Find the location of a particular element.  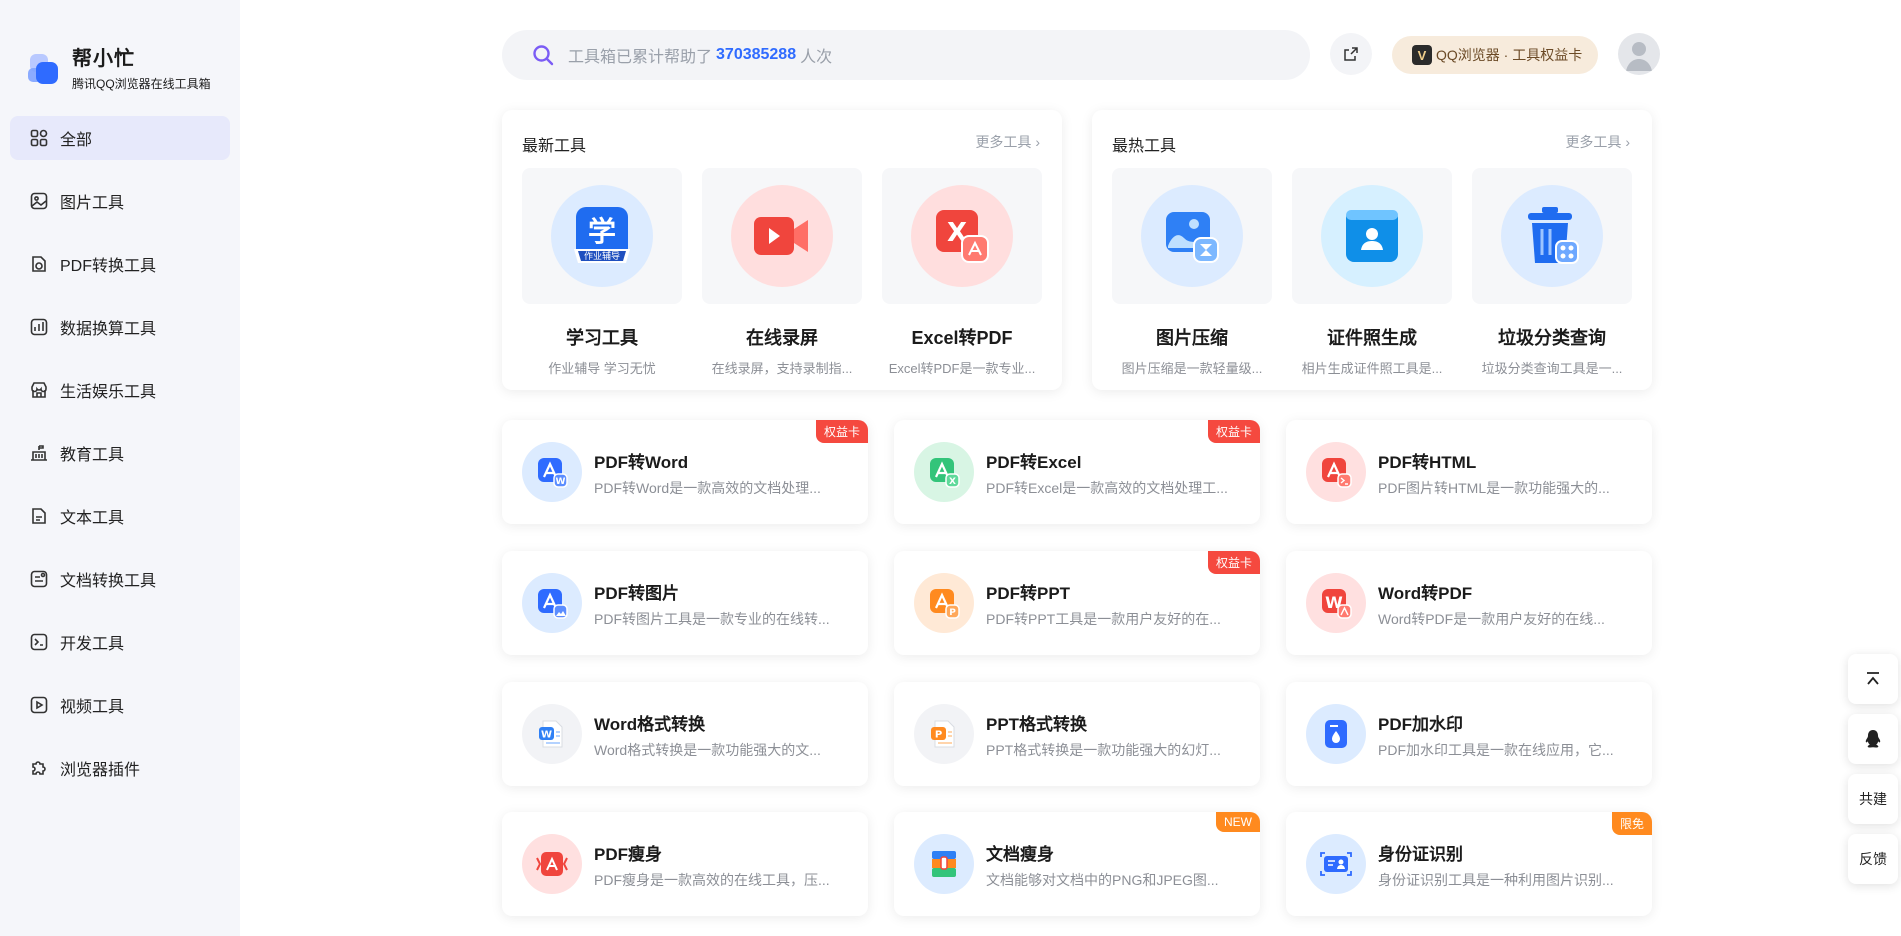

sidebar-item-label: 全部 is located at coordinates (76, 140).